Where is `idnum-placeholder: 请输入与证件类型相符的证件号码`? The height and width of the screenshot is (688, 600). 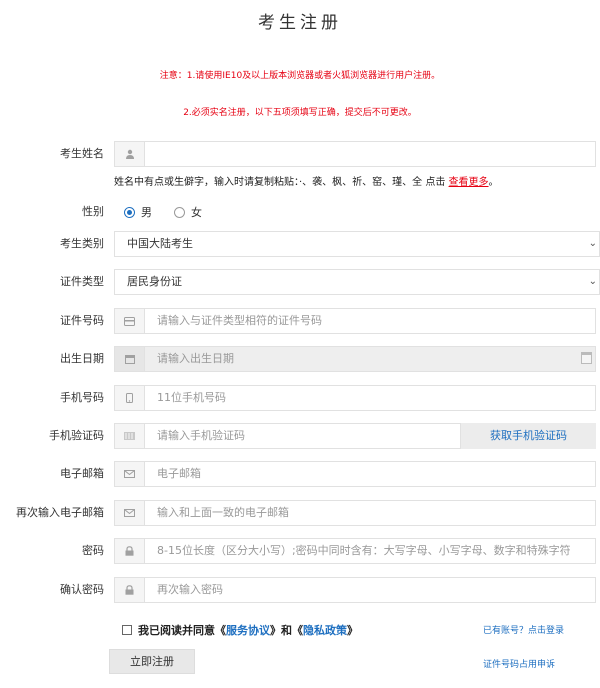 idnum-placeholder: 请输入与证件类型相符的证件号码 is located at coordinates (239, 320).